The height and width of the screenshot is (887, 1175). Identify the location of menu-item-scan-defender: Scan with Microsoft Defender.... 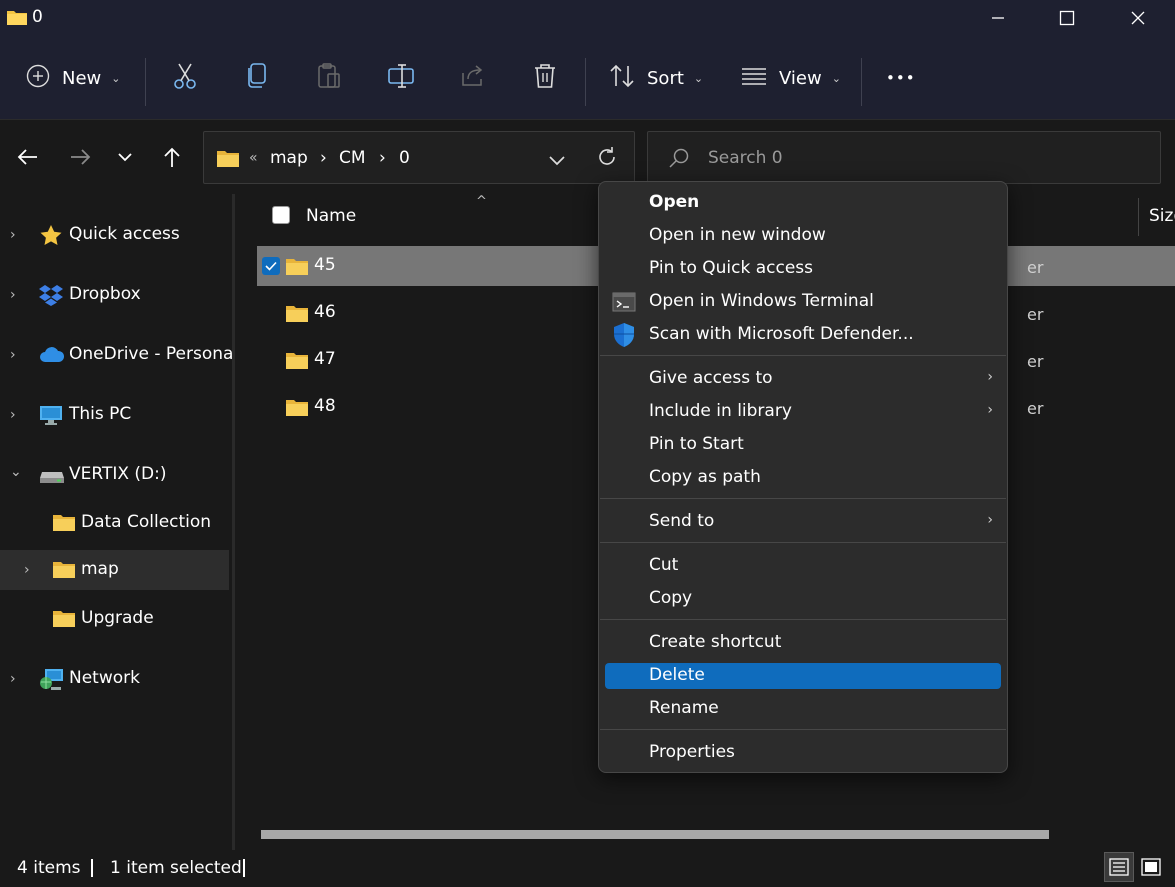
(803, 335).